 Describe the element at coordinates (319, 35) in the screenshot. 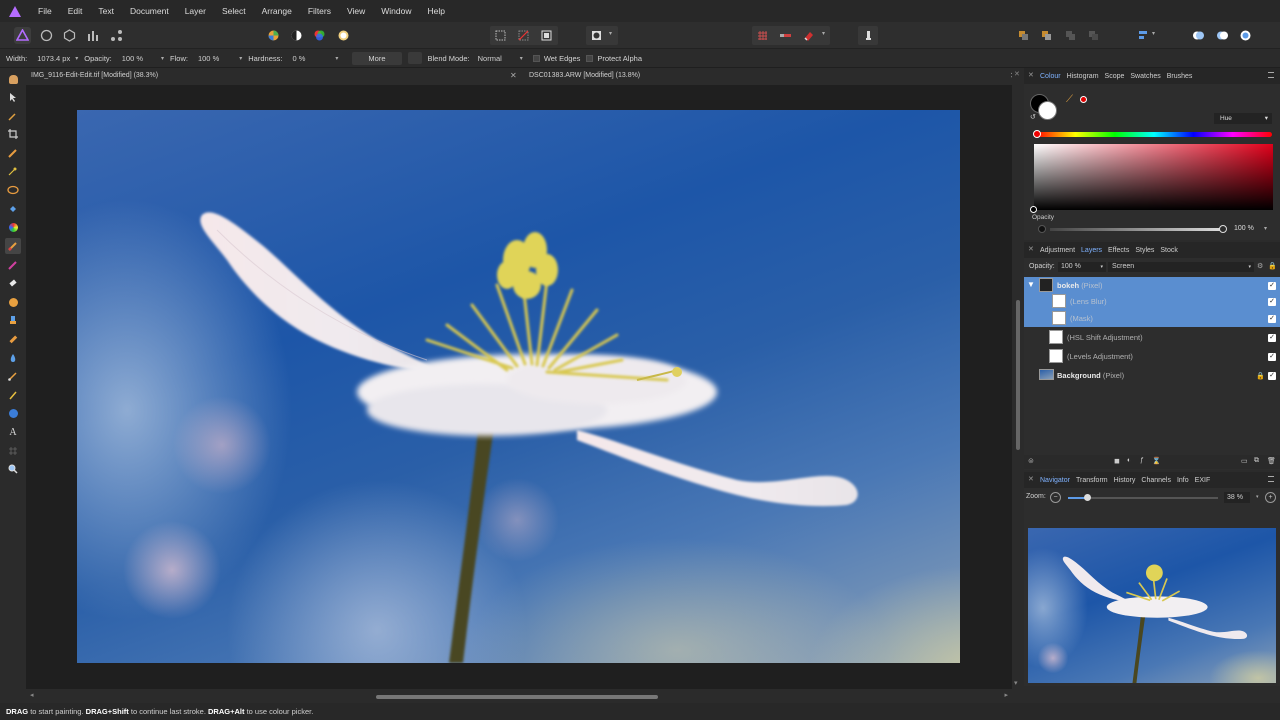

I see `auto-colours-icon` at that location.